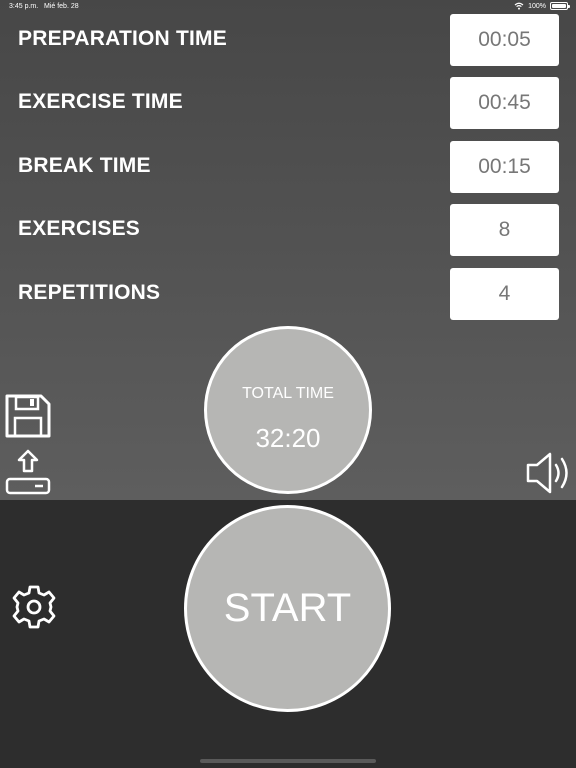  Describe the element at coordinates (504, 167) in the screenshot. I see `break-time-field: 00:15` at that location.